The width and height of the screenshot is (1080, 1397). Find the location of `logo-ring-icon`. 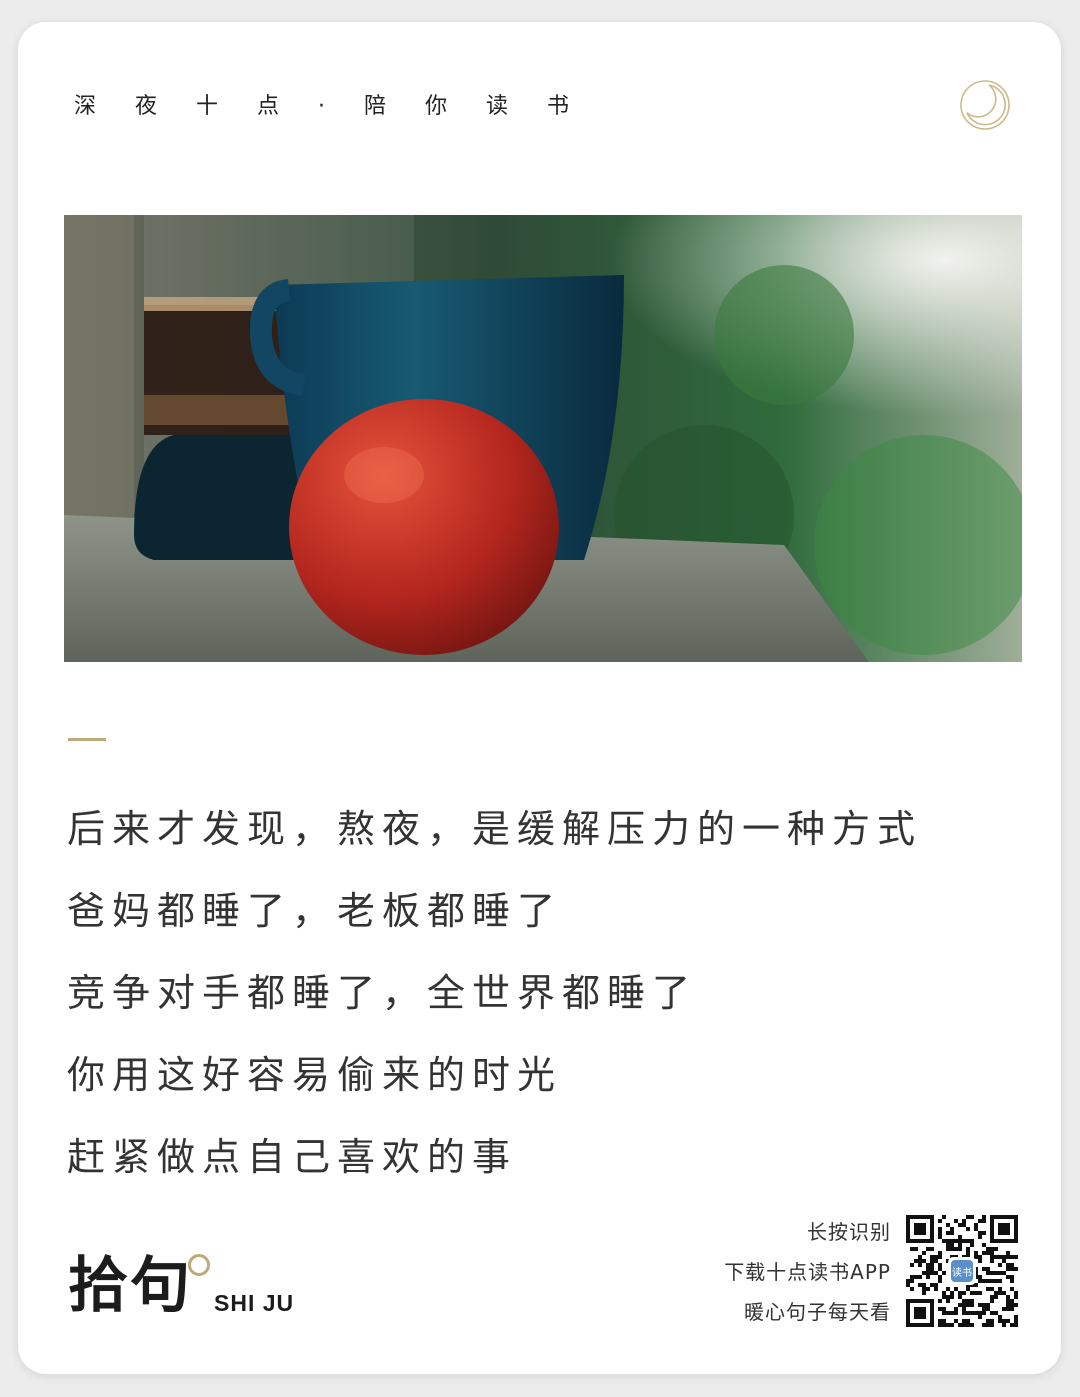

logo-ring-icon is located at coordinates (199, 1265).